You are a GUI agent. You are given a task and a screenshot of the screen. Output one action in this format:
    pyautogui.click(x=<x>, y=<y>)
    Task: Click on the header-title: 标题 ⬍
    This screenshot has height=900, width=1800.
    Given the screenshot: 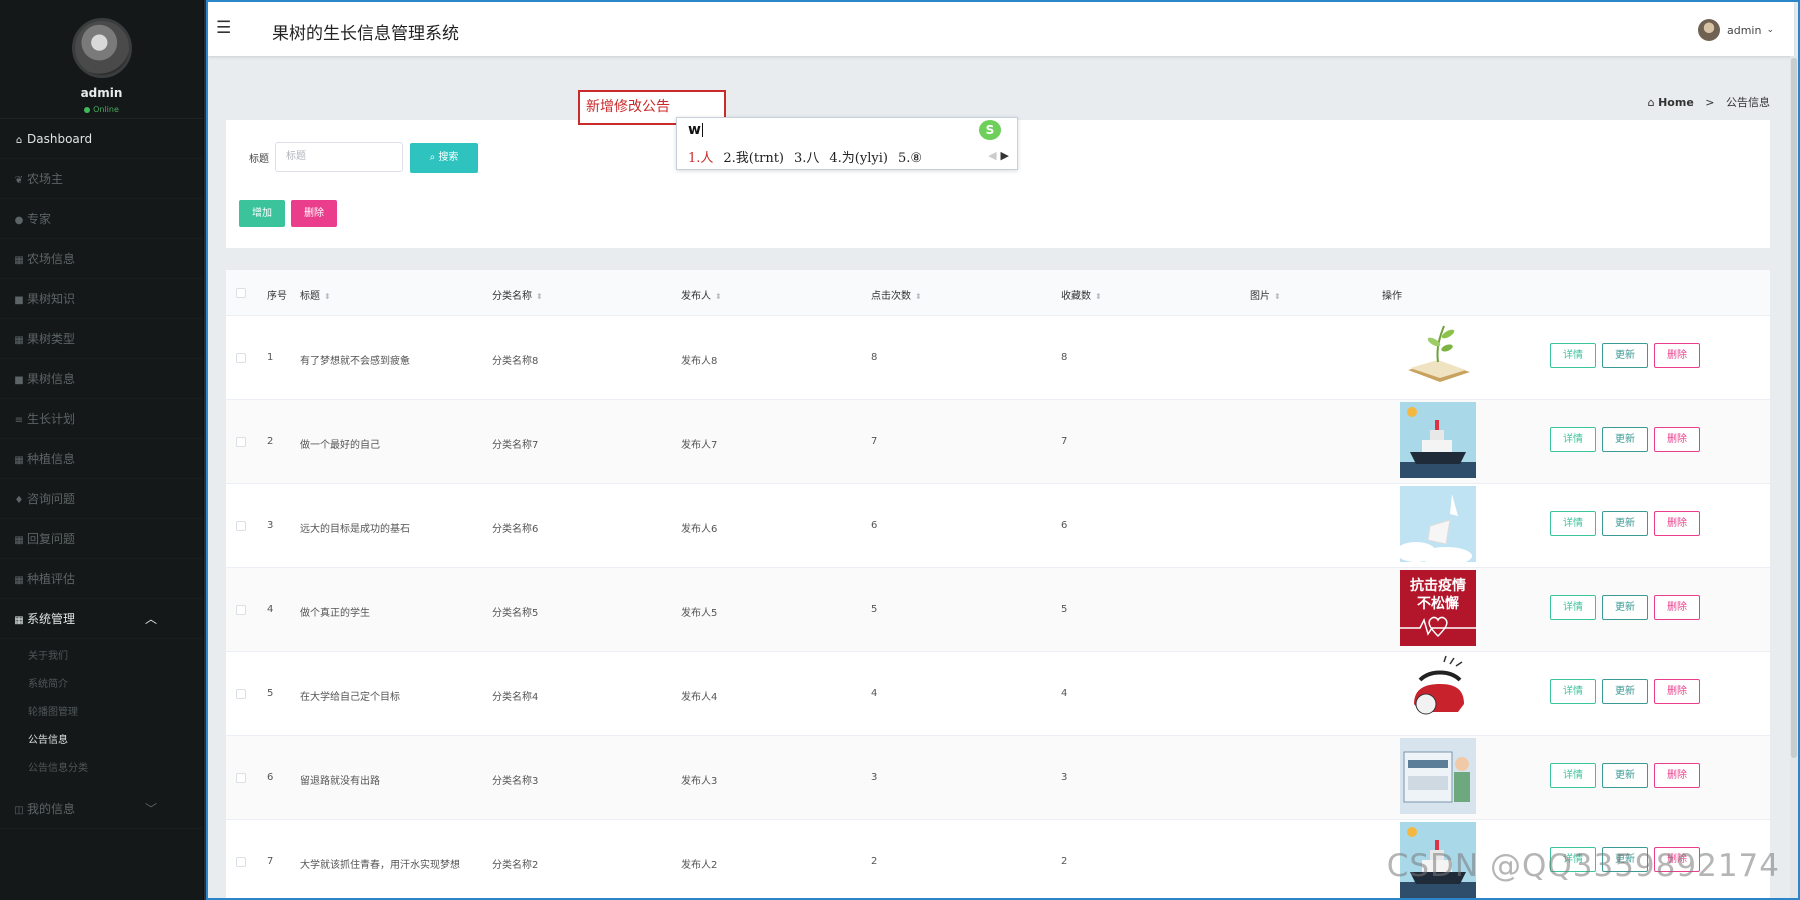 What is the action you would take?
    pyautogui.click(x=315, y=294)
    